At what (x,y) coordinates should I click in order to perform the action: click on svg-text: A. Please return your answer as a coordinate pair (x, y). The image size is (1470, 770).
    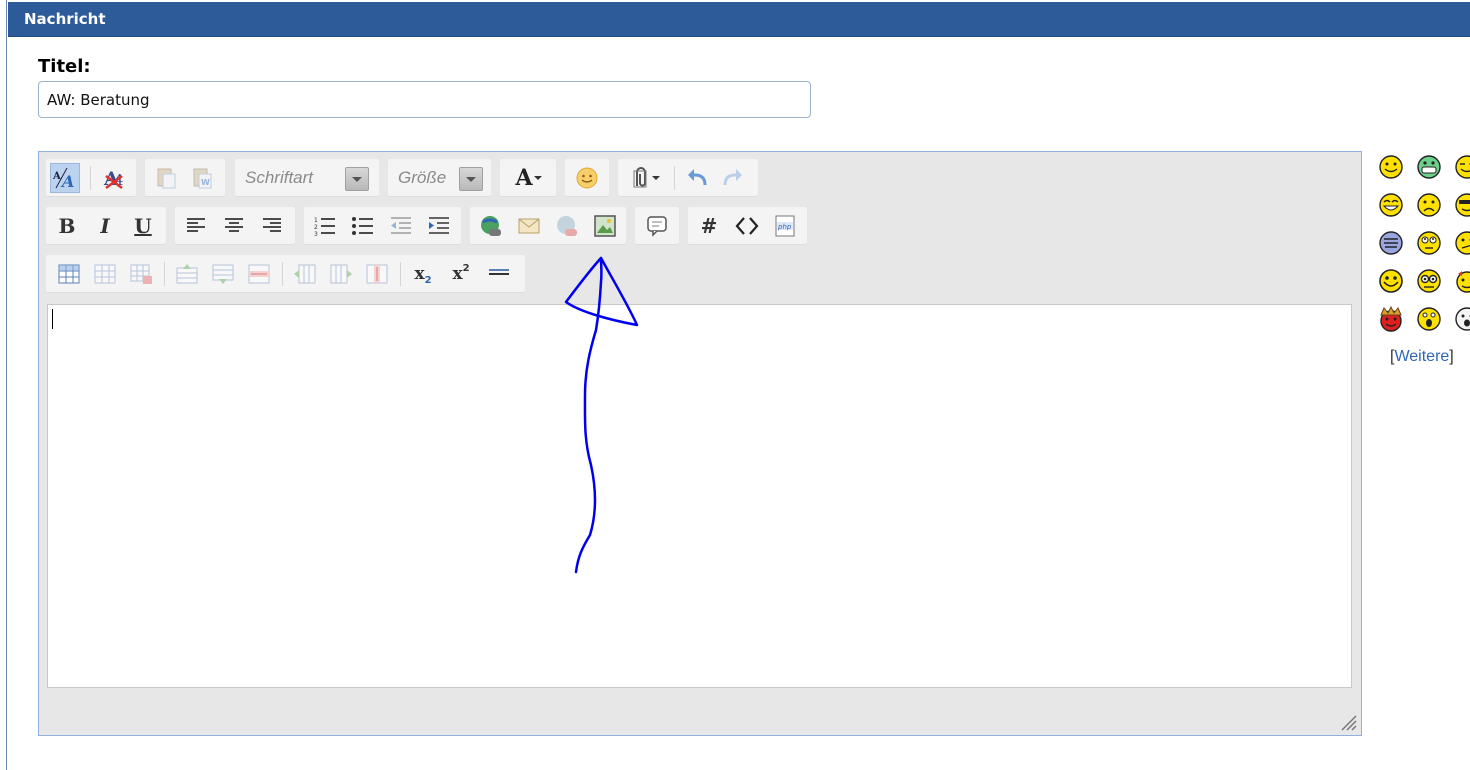
    Looking at the image, I should click on (67, 181).